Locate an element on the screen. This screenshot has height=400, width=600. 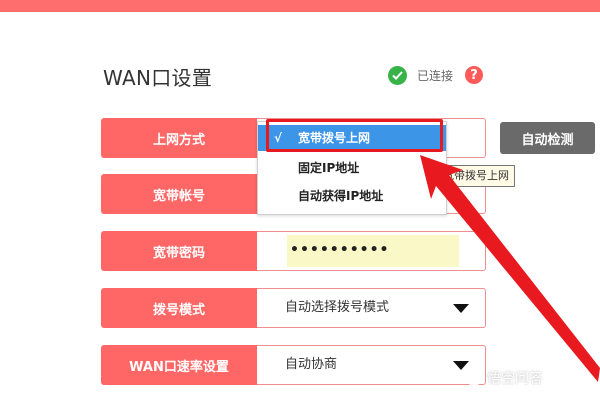
watermark-logo-icon is located at coordinates (474, 378).